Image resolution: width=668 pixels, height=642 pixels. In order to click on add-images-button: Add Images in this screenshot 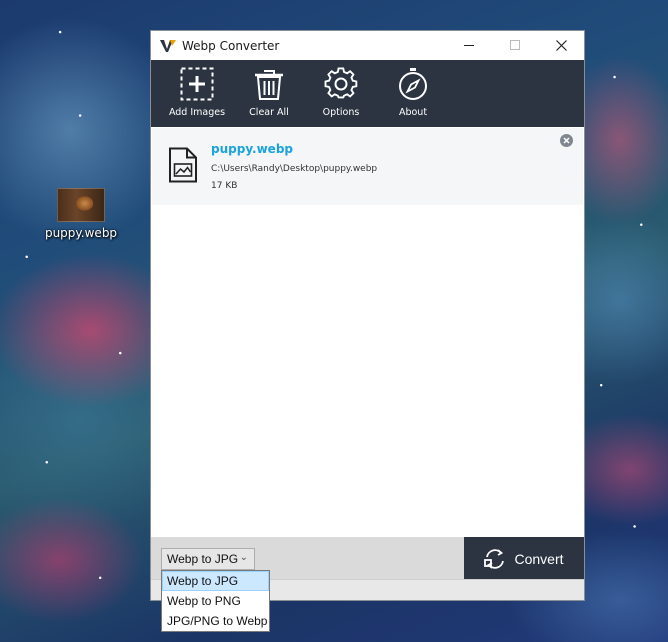, I will do `click(197, 89)`.